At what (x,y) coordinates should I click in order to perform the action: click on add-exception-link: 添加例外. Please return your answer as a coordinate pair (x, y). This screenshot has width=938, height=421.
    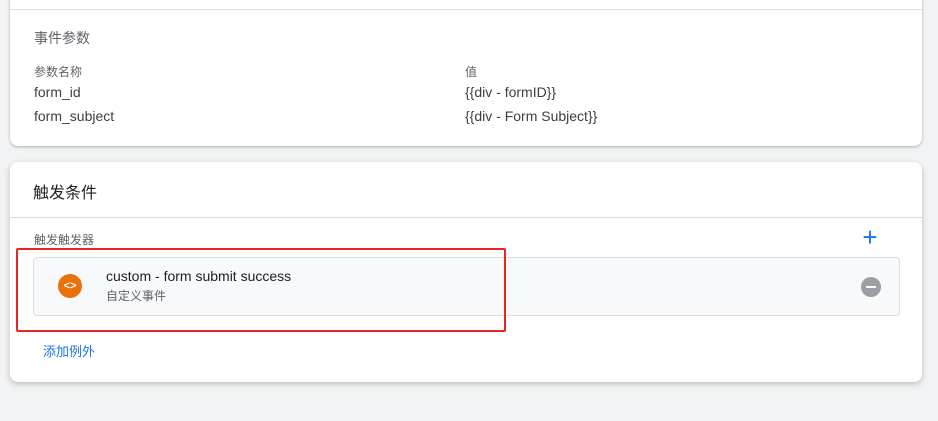
    Looking at the image, I should click on (69, 350).